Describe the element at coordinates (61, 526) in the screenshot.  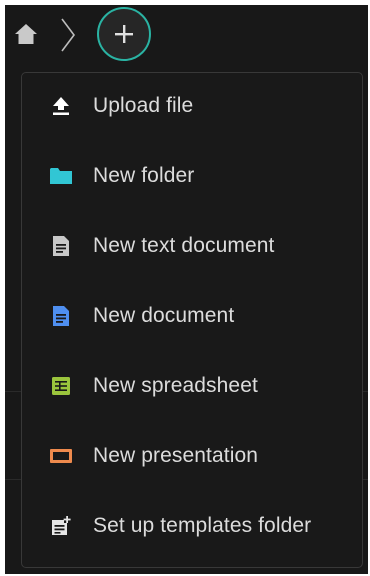
I see `templates-folder-icon` at that location.